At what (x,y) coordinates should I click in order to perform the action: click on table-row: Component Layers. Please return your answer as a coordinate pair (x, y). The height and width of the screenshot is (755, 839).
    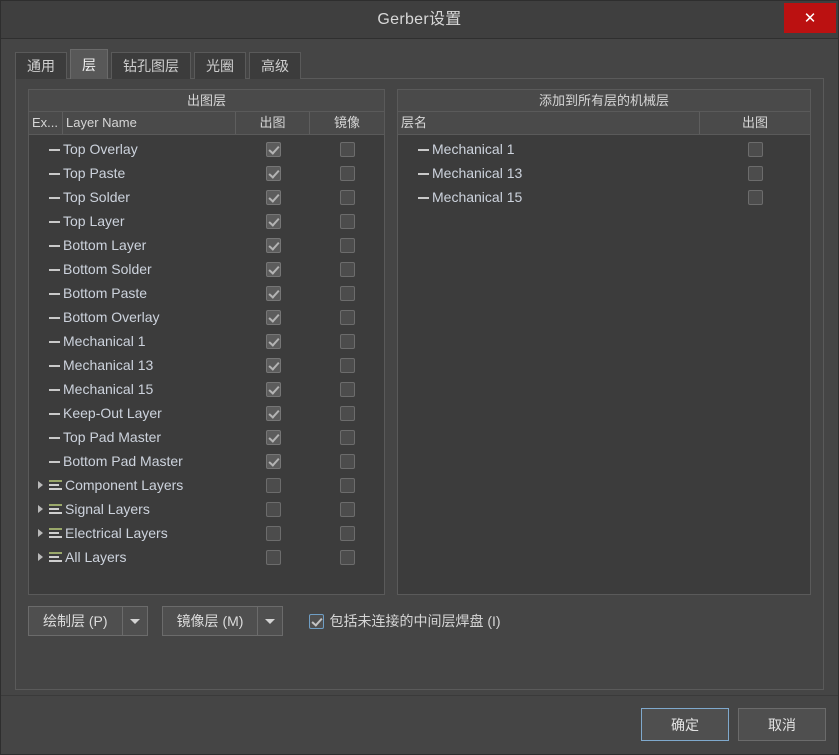
    Looking at the image, I should click on (206, 485).